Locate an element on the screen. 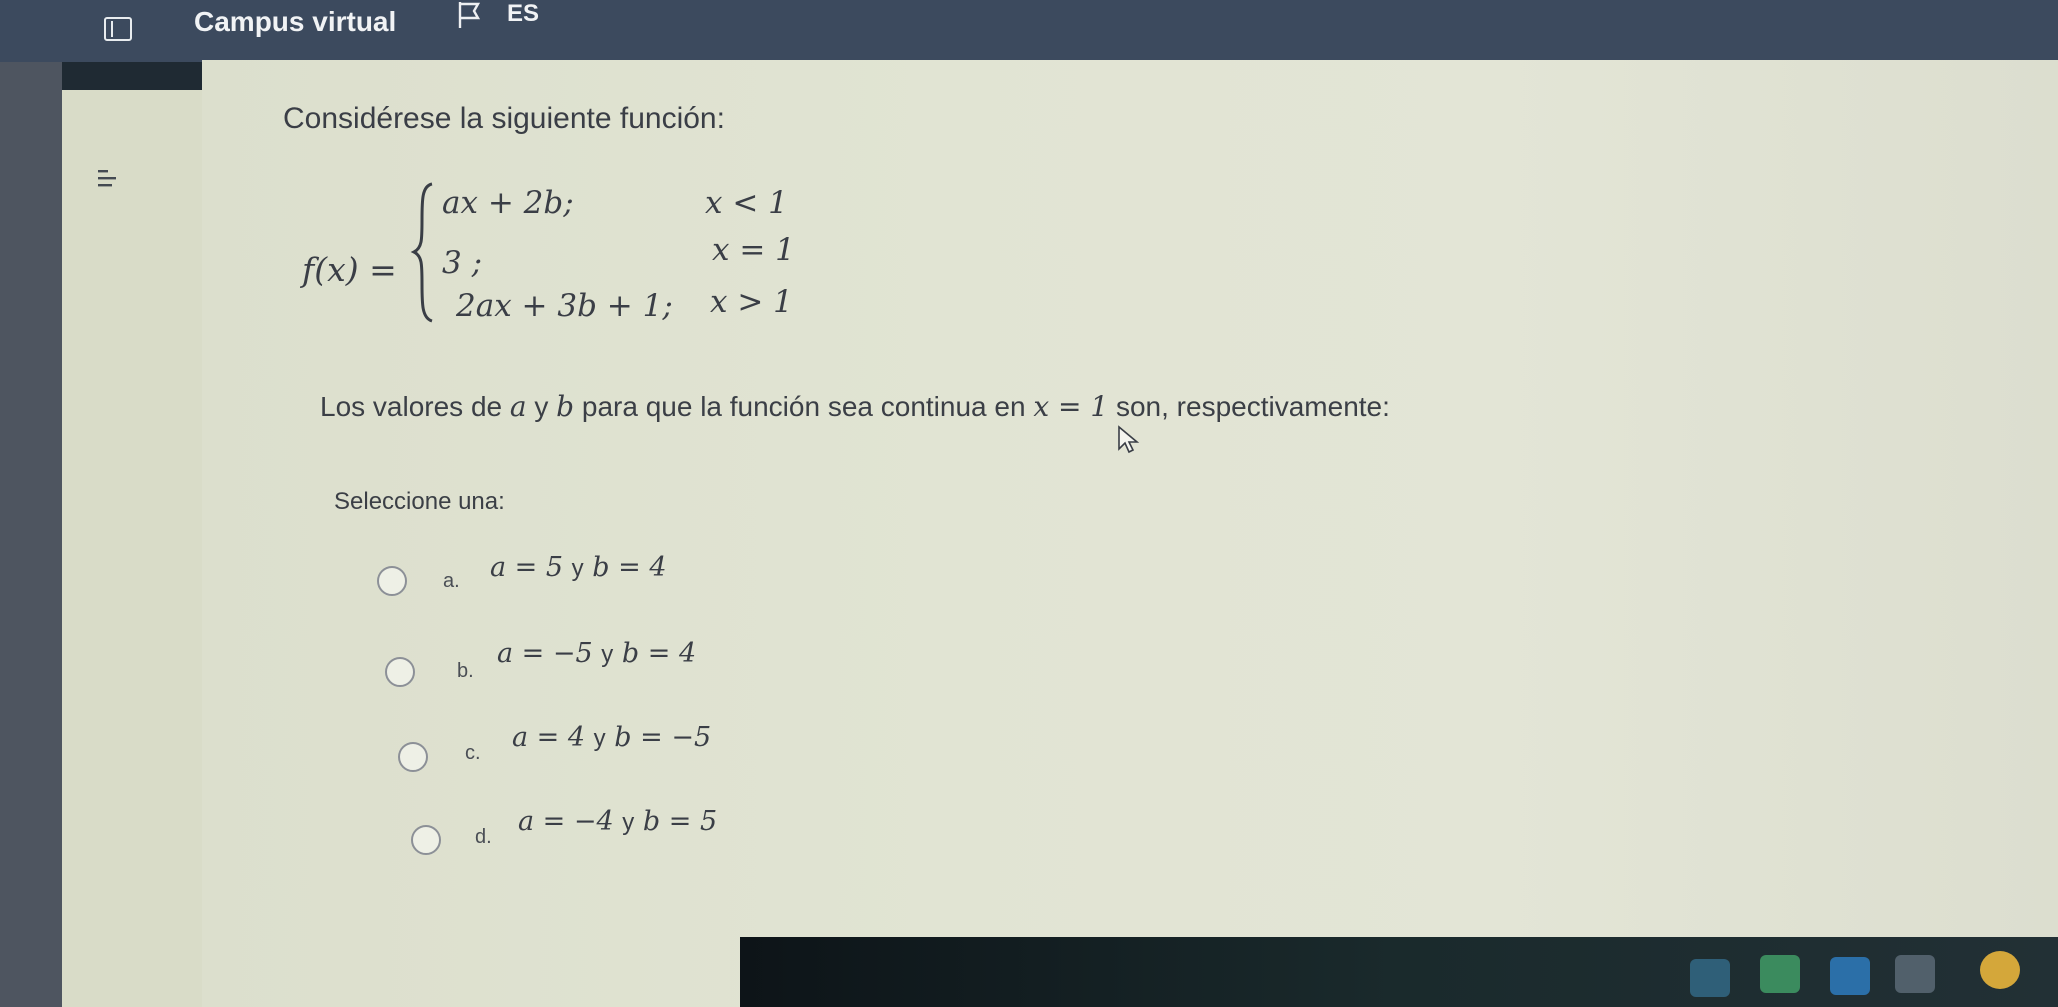 The width and height of the screenshot is (2058, 1007). menu-icon is located at coordinates (109, 179).